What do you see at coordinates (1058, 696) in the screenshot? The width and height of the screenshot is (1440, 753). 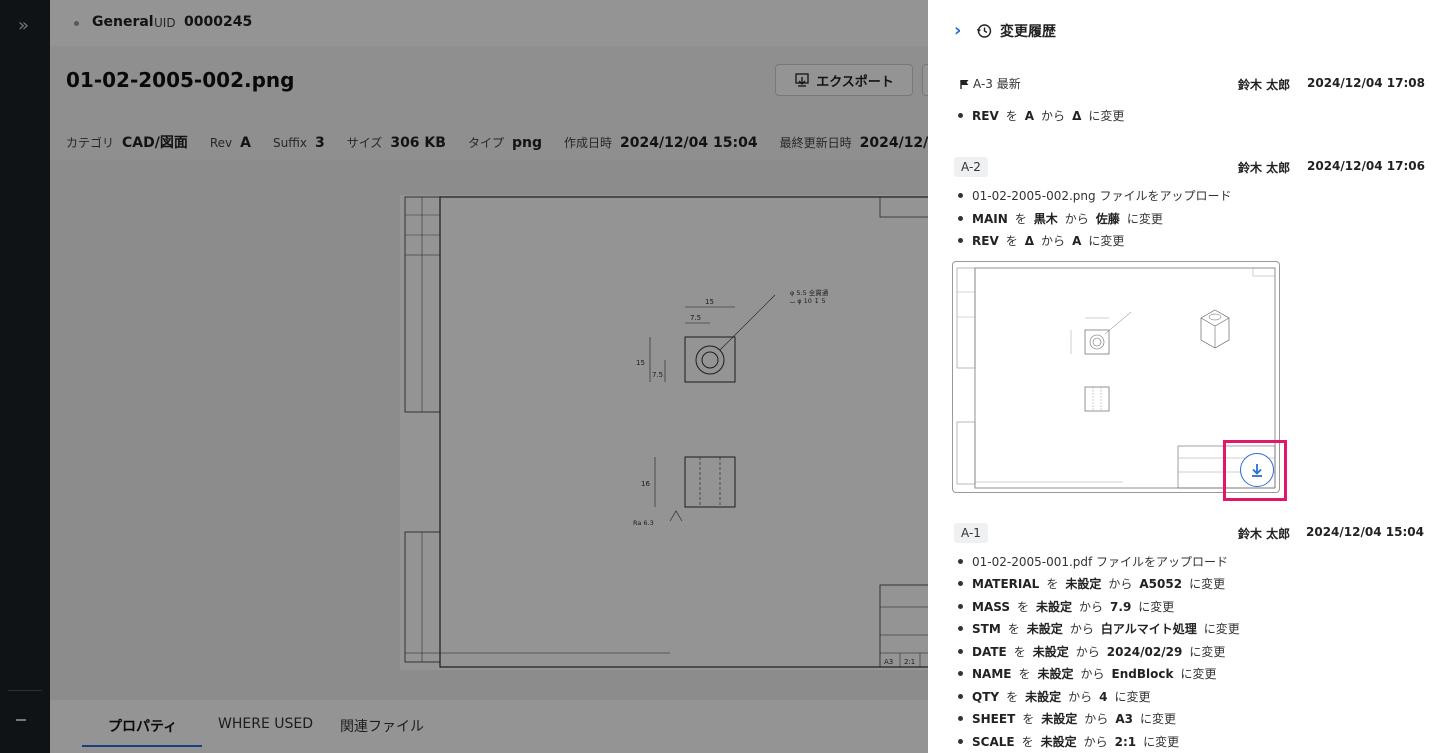 I see `list-item: QTY を未設定 から 4 に変更` at bounding box center [1058, 696].